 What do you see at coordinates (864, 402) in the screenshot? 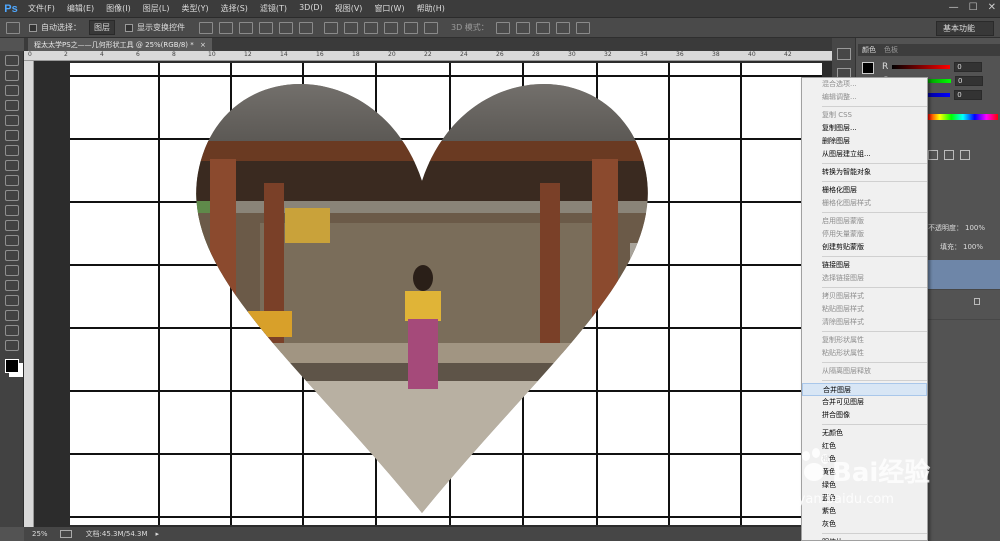
I see `context-menu-item: 合并可见图层` at bounding box center [864, 402].